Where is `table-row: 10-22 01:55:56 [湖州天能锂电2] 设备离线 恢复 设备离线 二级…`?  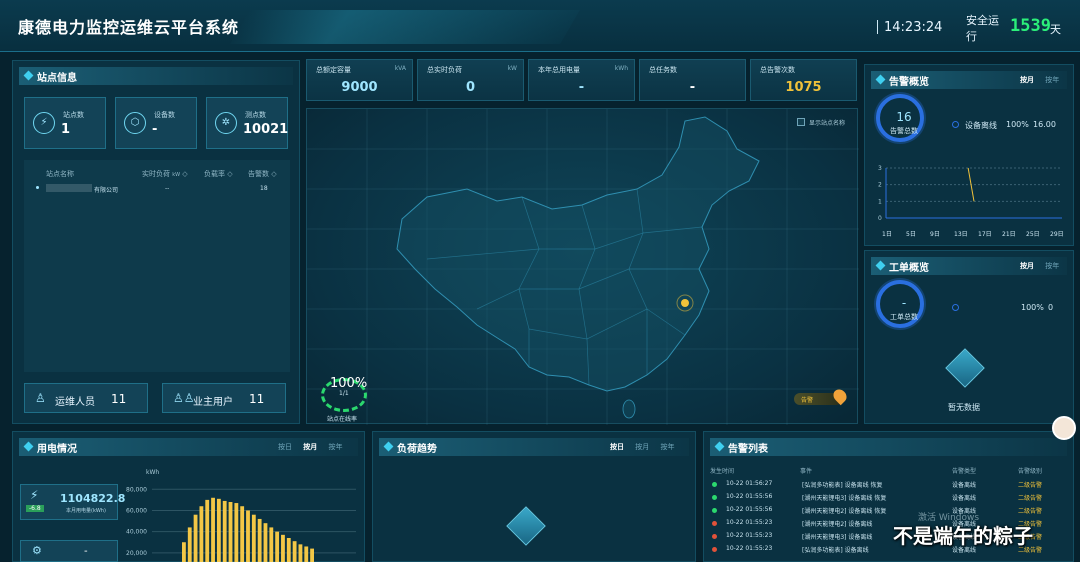 table-row: 10-22 01:55:56 [湖州天能锂电2] 设备离线 恢复 设备离线 二级… is located at coordinates (887, 511).